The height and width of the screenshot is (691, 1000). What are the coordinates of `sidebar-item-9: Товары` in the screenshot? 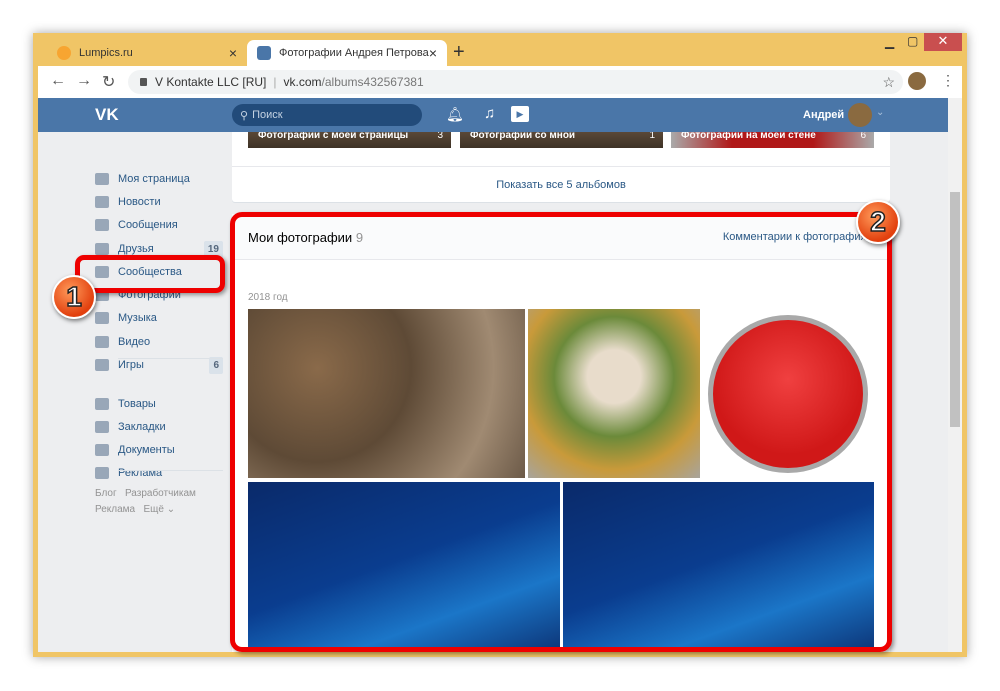 It's located at (159, 404).